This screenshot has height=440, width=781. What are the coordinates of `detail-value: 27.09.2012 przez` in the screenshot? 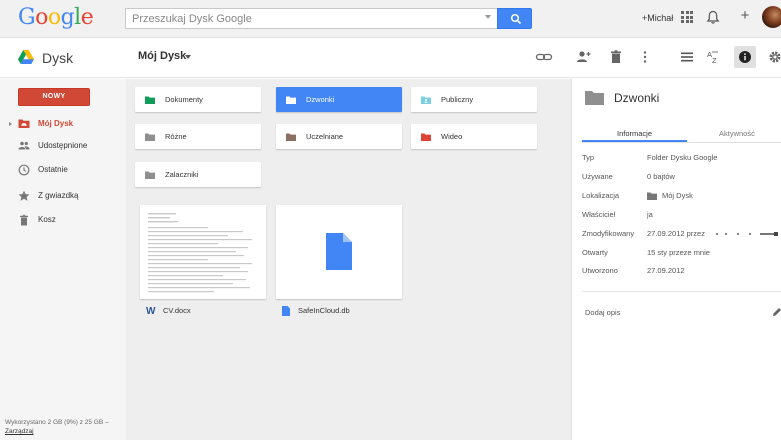 It's located at (676, 233).